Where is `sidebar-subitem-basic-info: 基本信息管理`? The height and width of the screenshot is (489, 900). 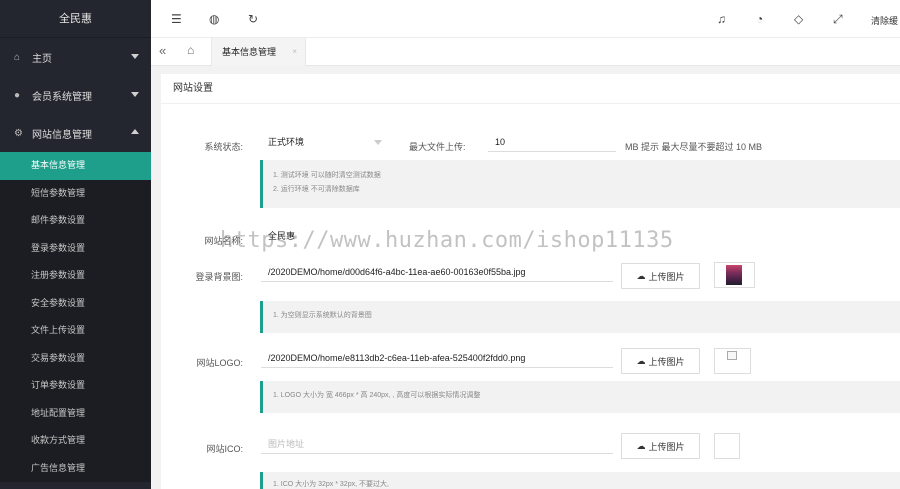
sidebar-subitem-basic-info: 基本信息管理 is located at coordinates (75, 166).